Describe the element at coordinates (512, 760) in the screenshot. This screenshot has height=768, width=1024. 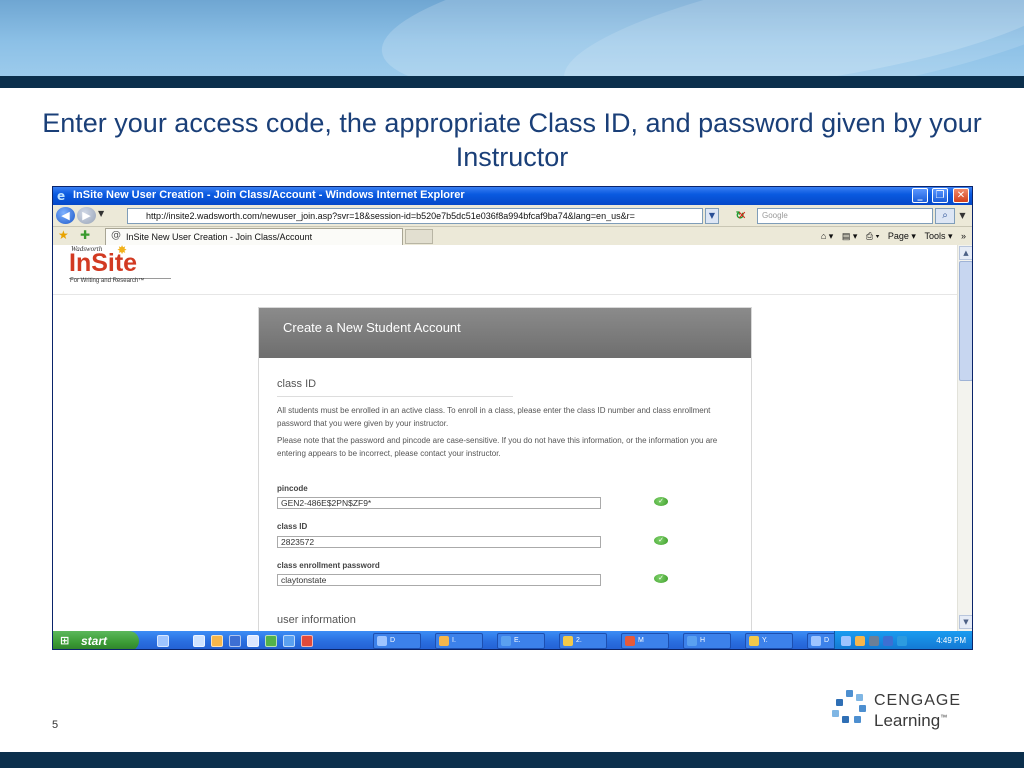
I see `footer-band` at that location.